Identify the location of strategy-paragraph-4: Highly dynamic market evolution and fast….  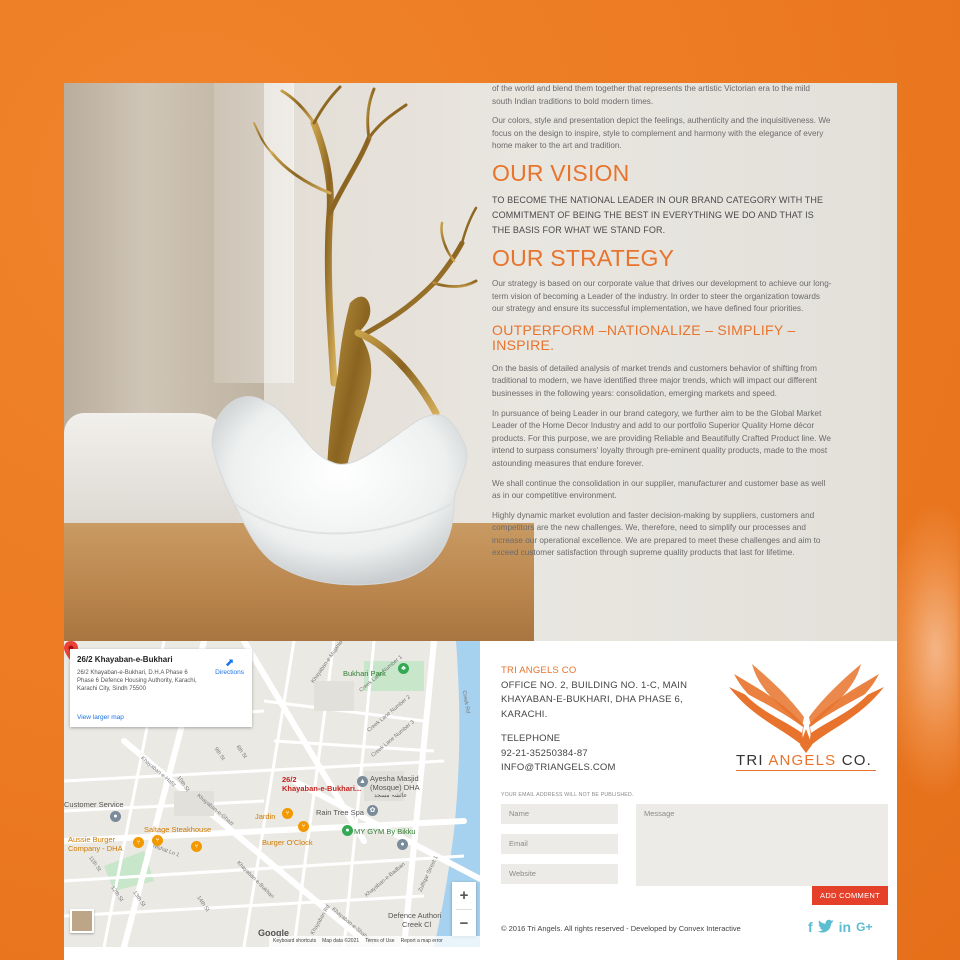
(656, 534).